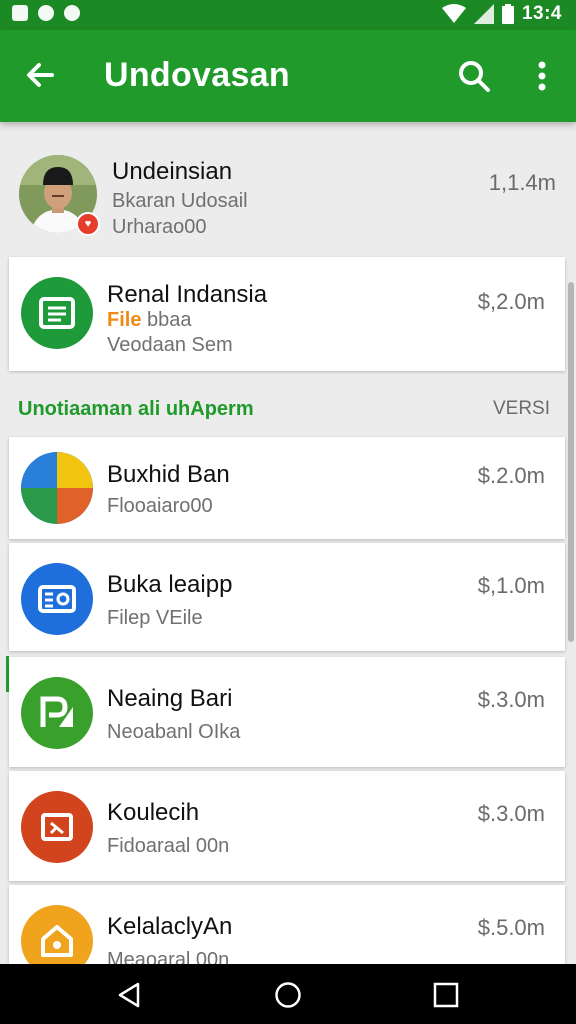  Describe the element at coordinates (153, 812) in the screenshot. I see `item-title: Koulecih` at that location.